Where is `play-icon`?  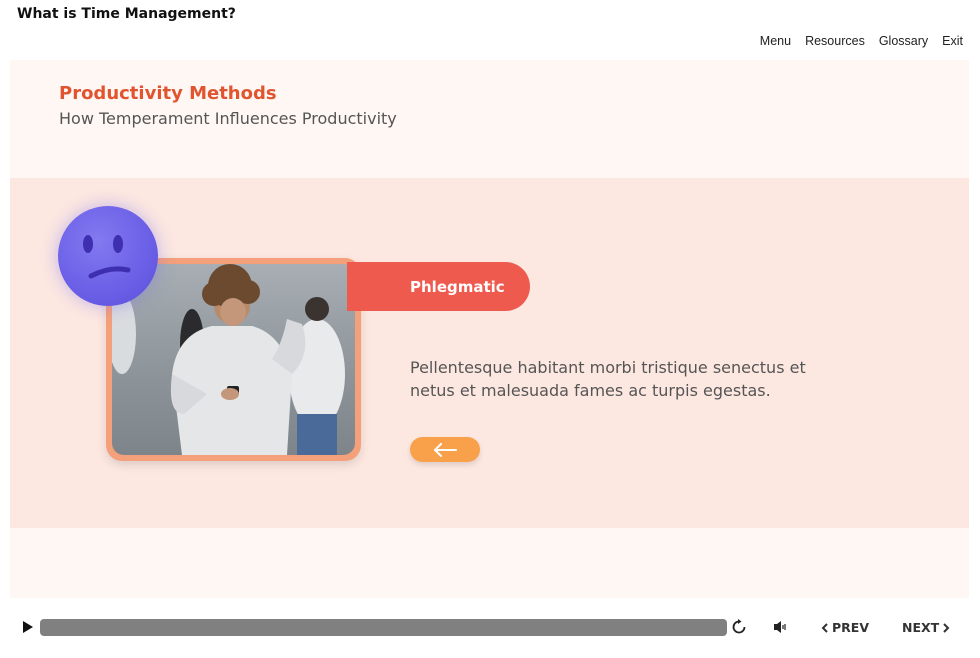 play-icon is located at coordinates (28, 627).